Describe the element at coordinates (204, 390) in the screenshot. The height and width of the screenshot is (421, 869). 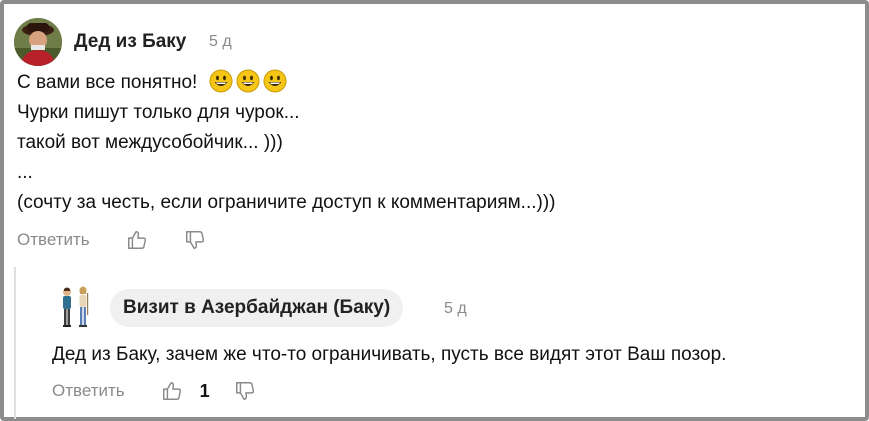
I see `like-count: 1` at that location.